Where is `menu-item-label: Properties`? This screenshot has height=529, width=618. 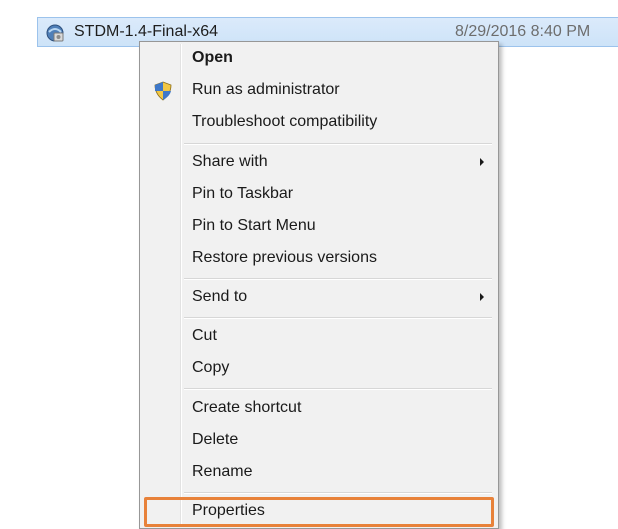
menu-item-label: Properties is located at coordinates (228, 510).